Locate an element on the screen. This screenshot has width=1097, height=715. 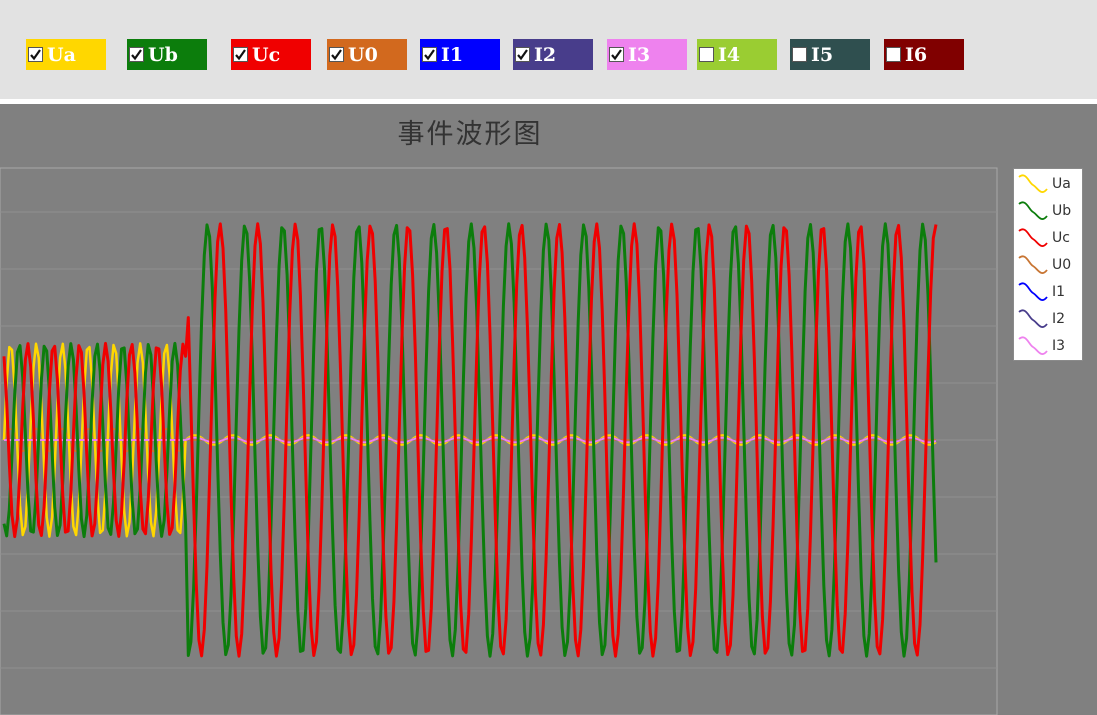
legend-item-u0: U0 is located at coordinates (1044, 264).